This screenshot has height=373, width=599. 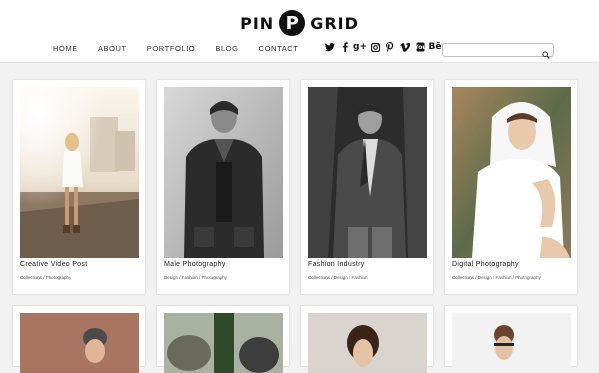 I want to click on social-icons: g+ You Bē, so click(x=385, y=47).